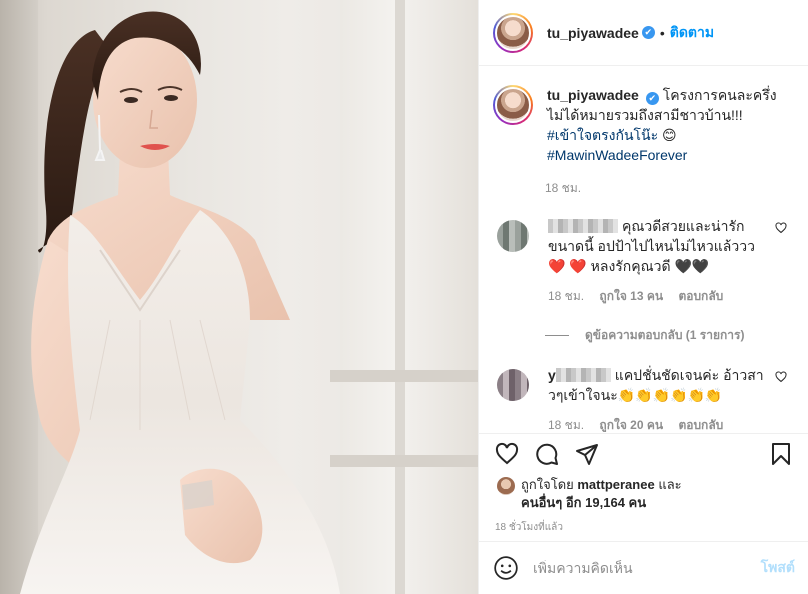 The image size is (808, 594). I want to click on heart-icon, so click(507, 454).